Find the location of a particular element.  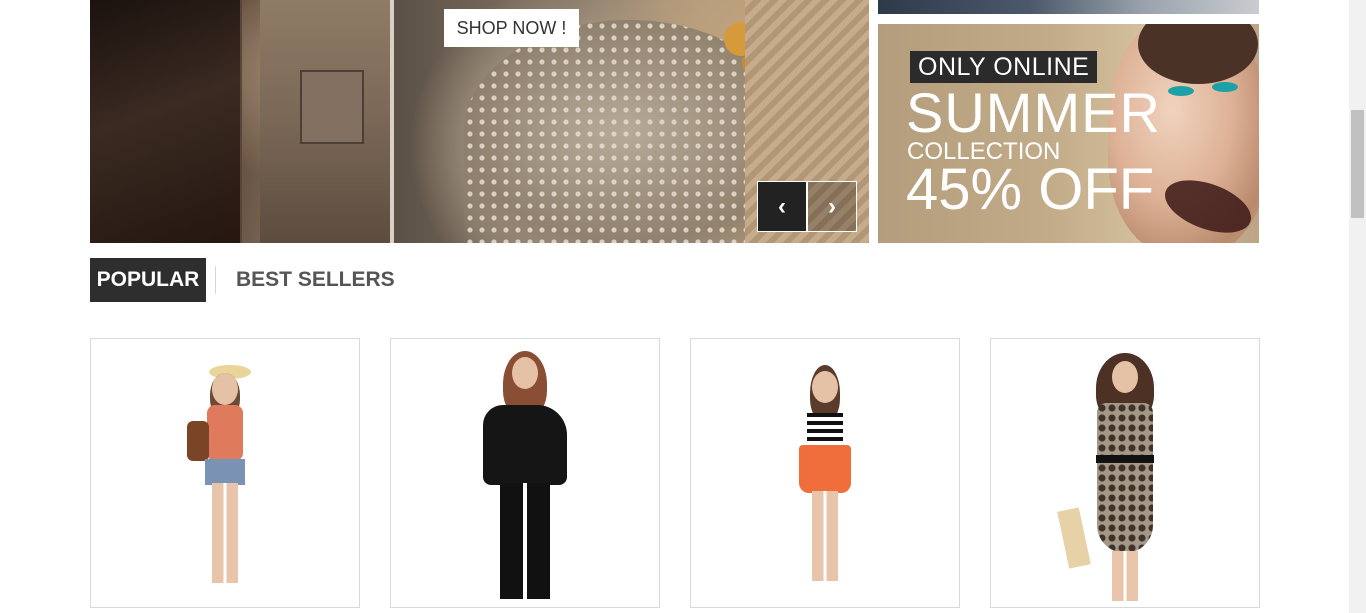

page-scrollbar is located at coordinates (1357, 306).